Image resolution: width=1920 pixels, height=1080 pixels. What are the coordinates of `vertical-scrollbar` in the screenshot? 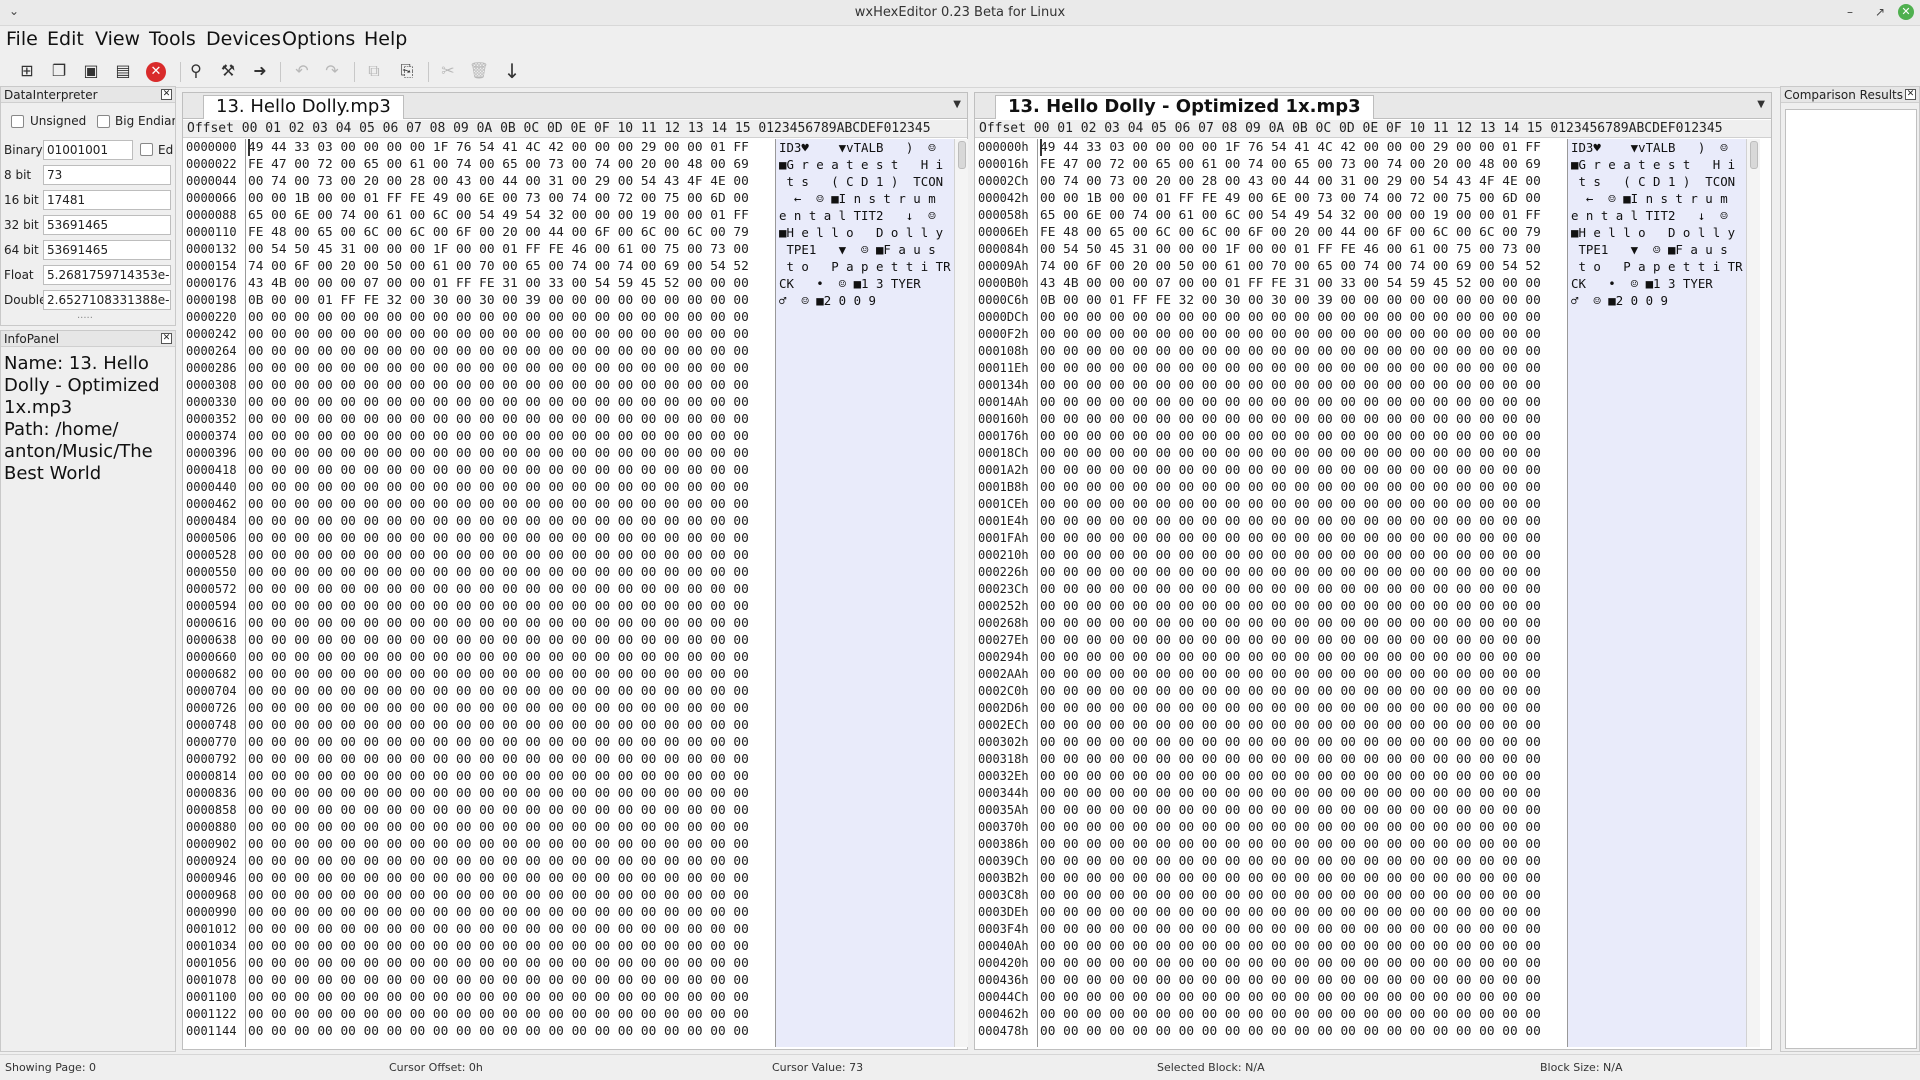 It's located at (961, 593).